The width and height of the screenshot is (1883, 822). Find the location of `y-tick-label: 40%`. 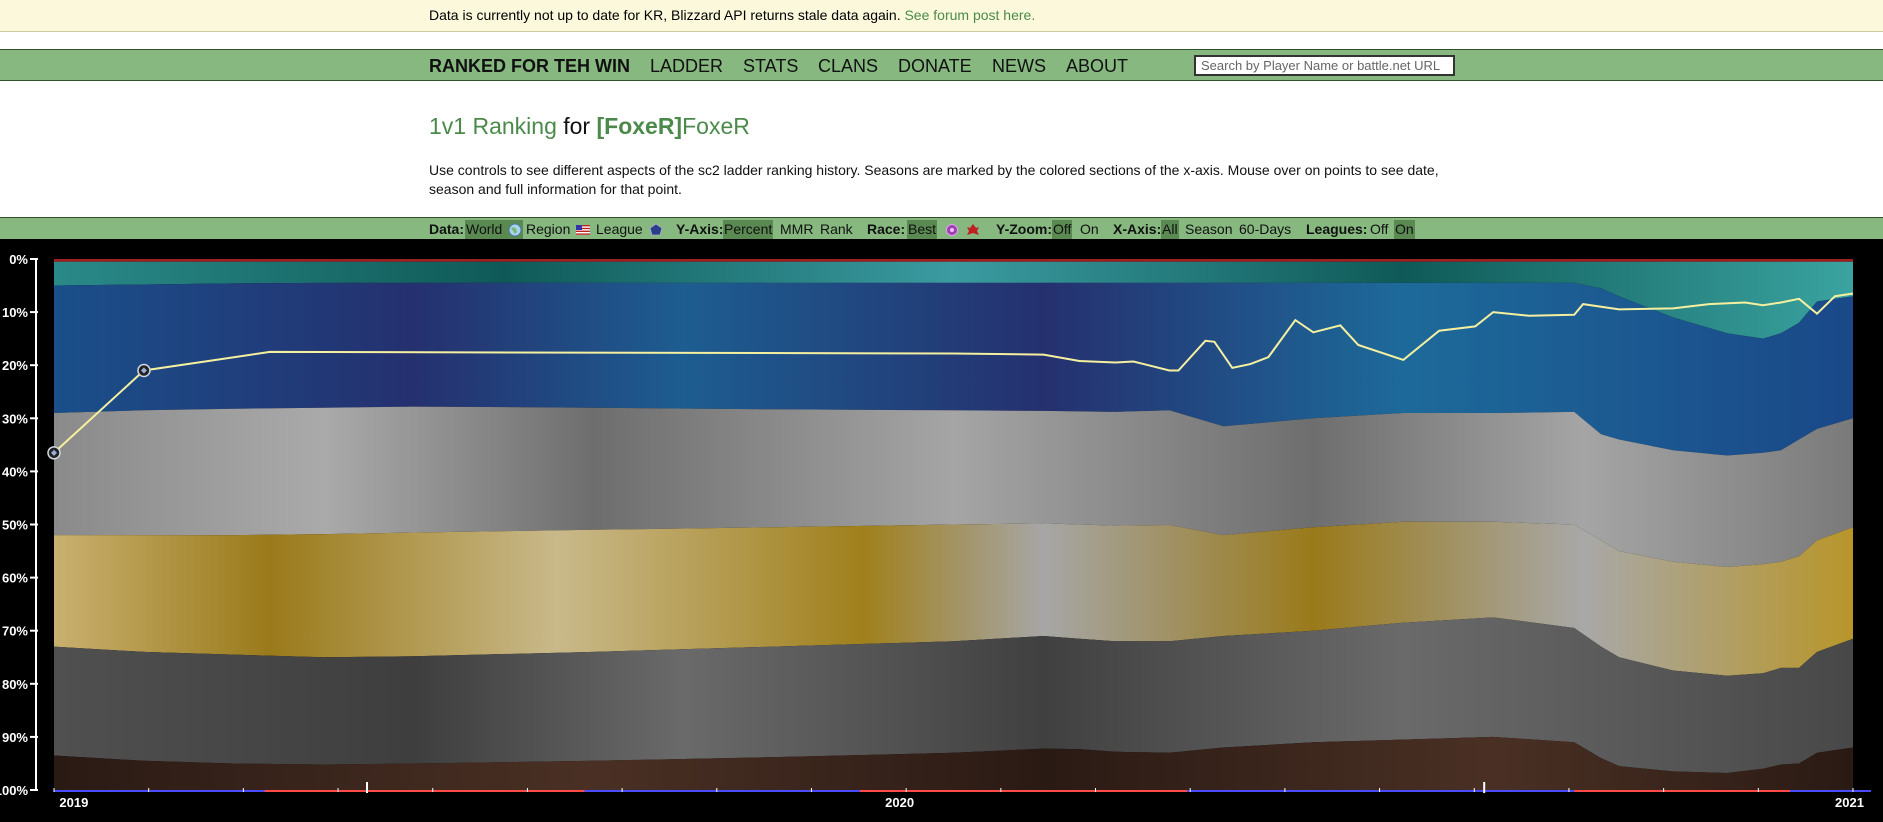

y-tick-label: 40% is located at coordinates (15, 471).